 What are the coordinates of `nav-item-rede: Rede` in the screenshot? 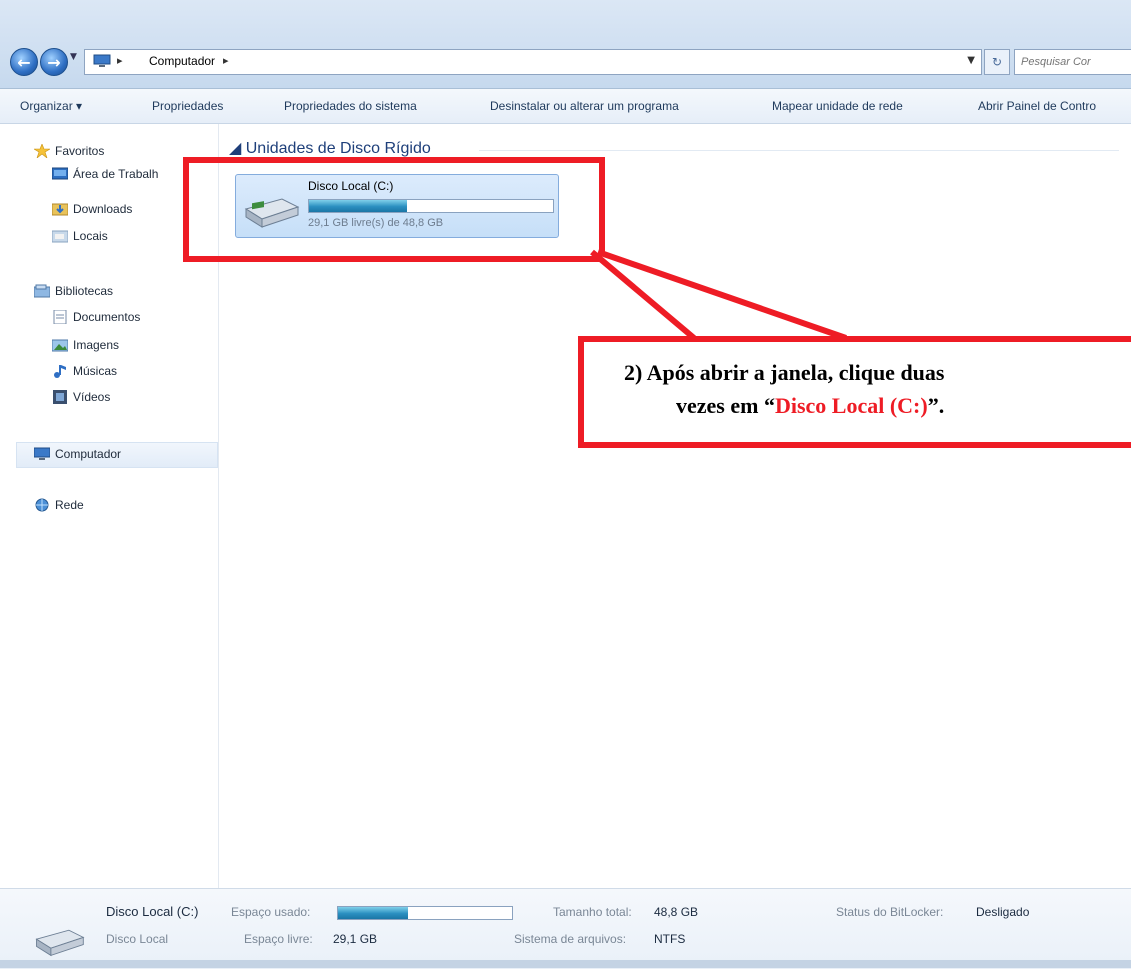 It's located at (59, 505).